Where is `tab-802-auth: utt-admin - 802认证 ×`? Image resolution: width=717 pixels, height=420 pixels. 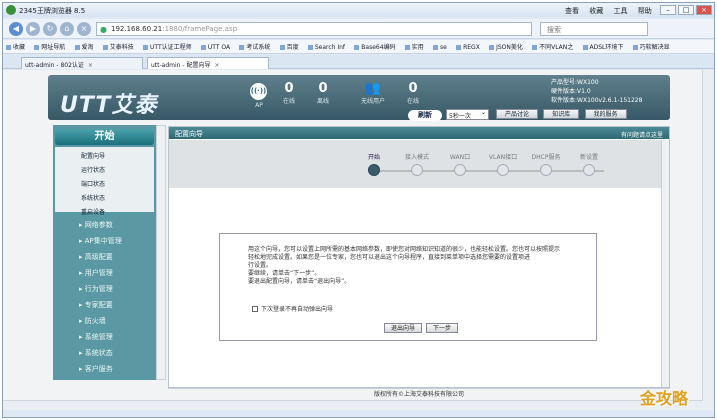 tab-802-auth: utt-admin - 802认证 × is located at coordinates (82, 63).